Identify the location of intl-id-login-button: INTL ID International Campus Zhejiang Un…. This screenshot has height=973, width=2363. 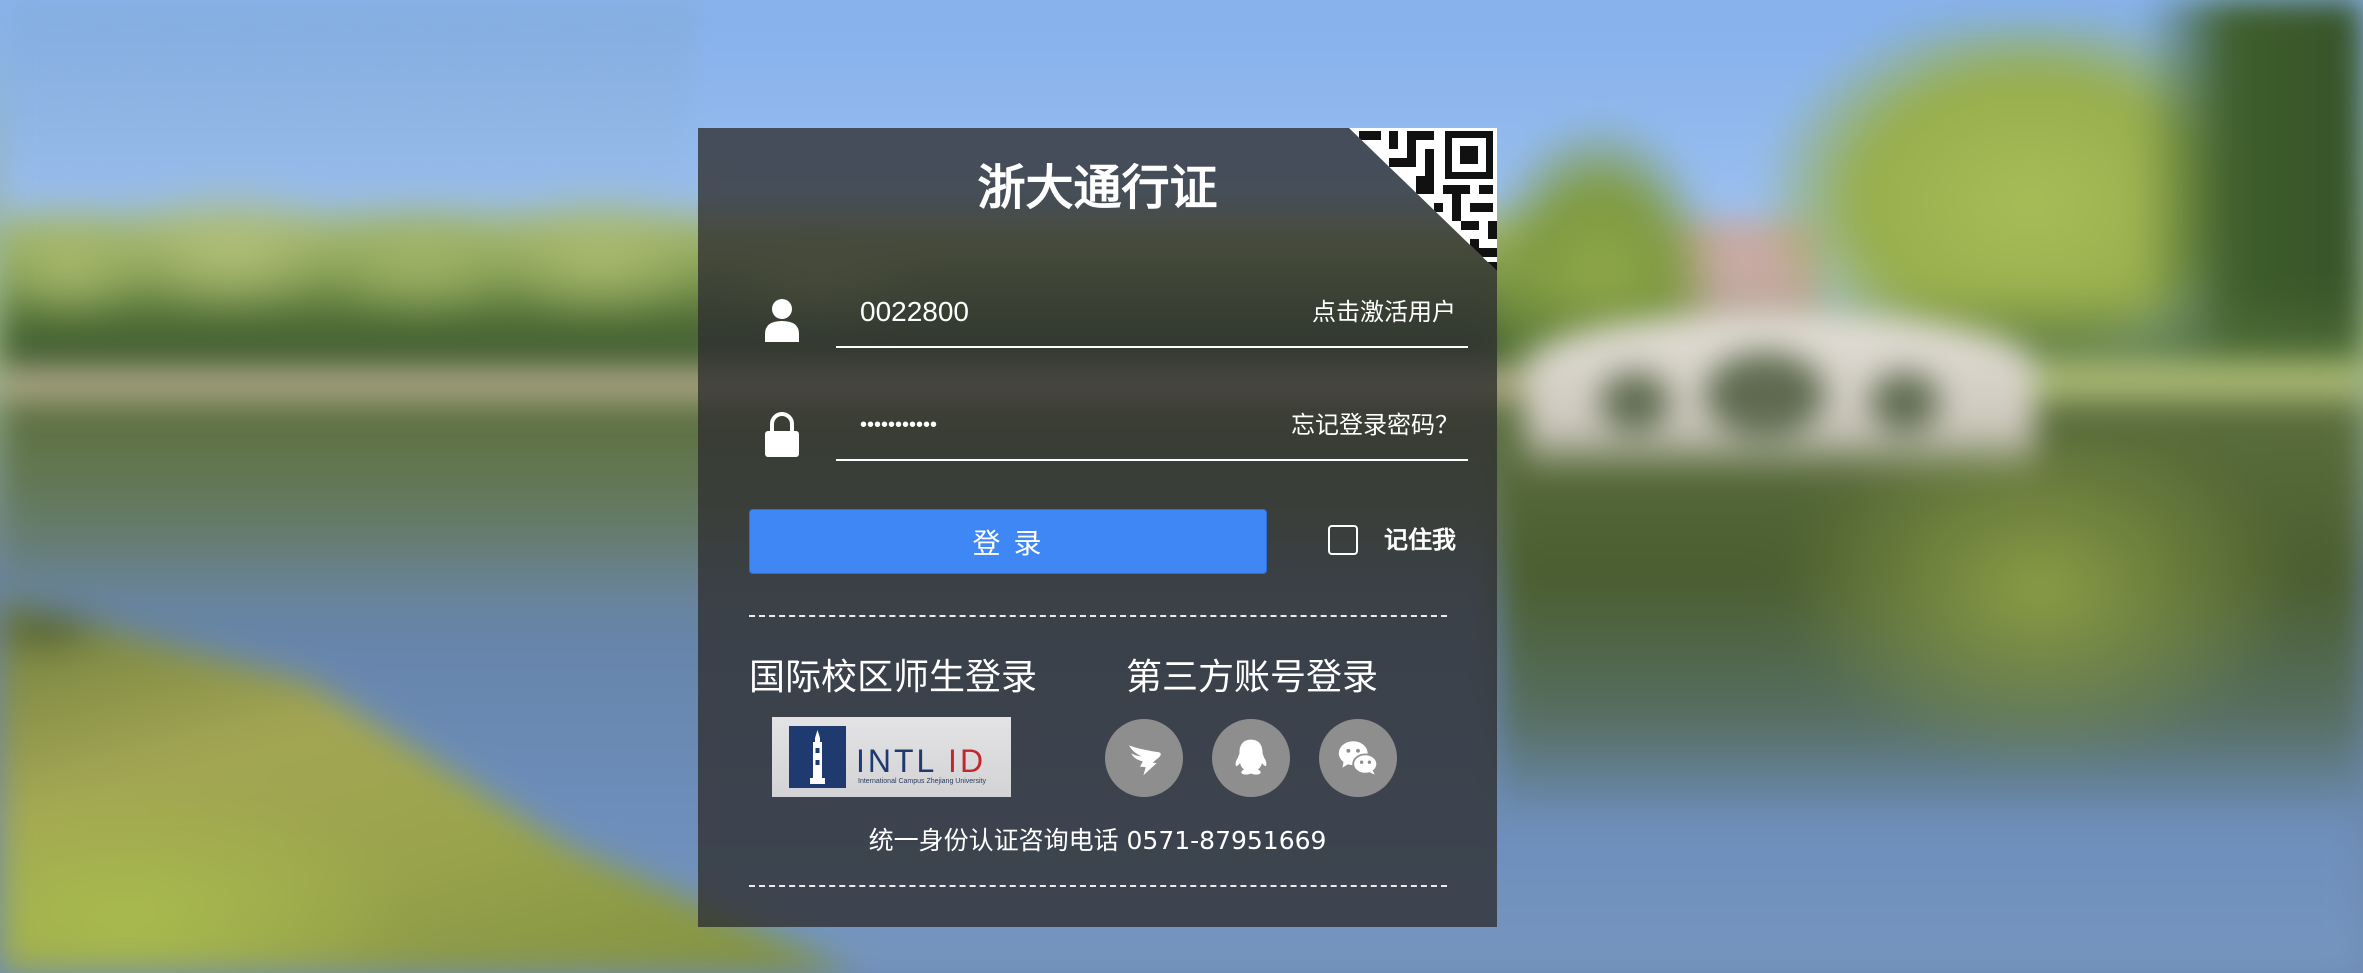
(891, 757).